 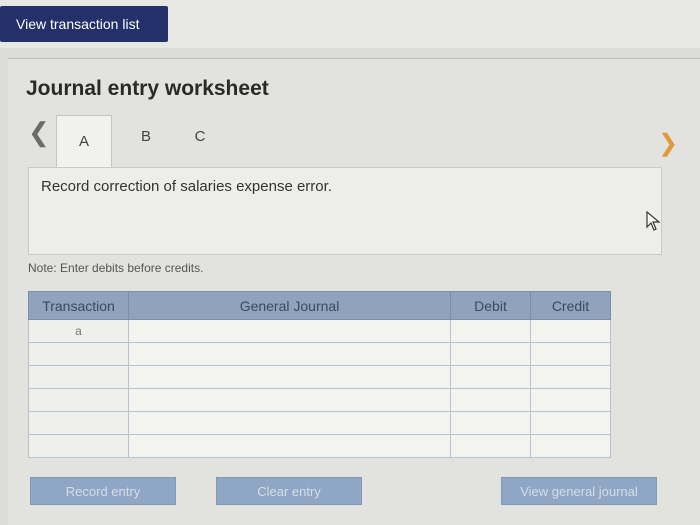 I want to click on table-row: a, so click(x=319, y=331).